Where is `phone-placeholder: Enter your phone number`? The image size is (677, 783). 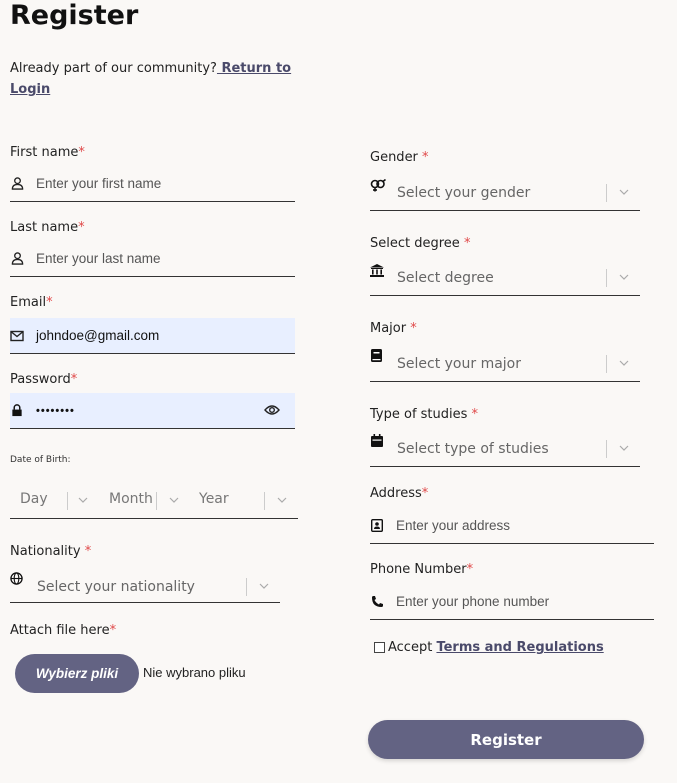 phone-placeholder: Enter your phone number is located at coordinates (473, 601).